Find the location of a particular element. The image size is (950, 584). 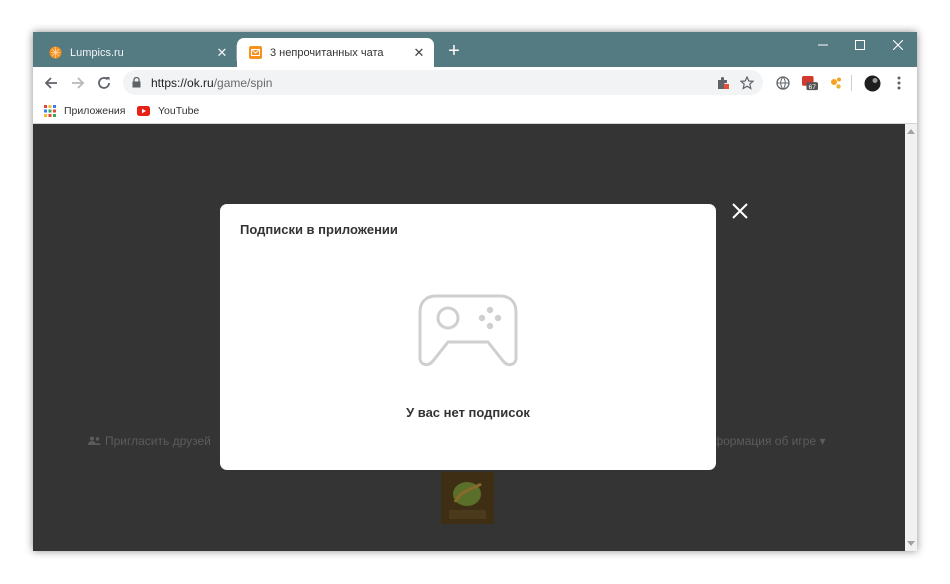

reload-icon is located at coordinates (104, 83).